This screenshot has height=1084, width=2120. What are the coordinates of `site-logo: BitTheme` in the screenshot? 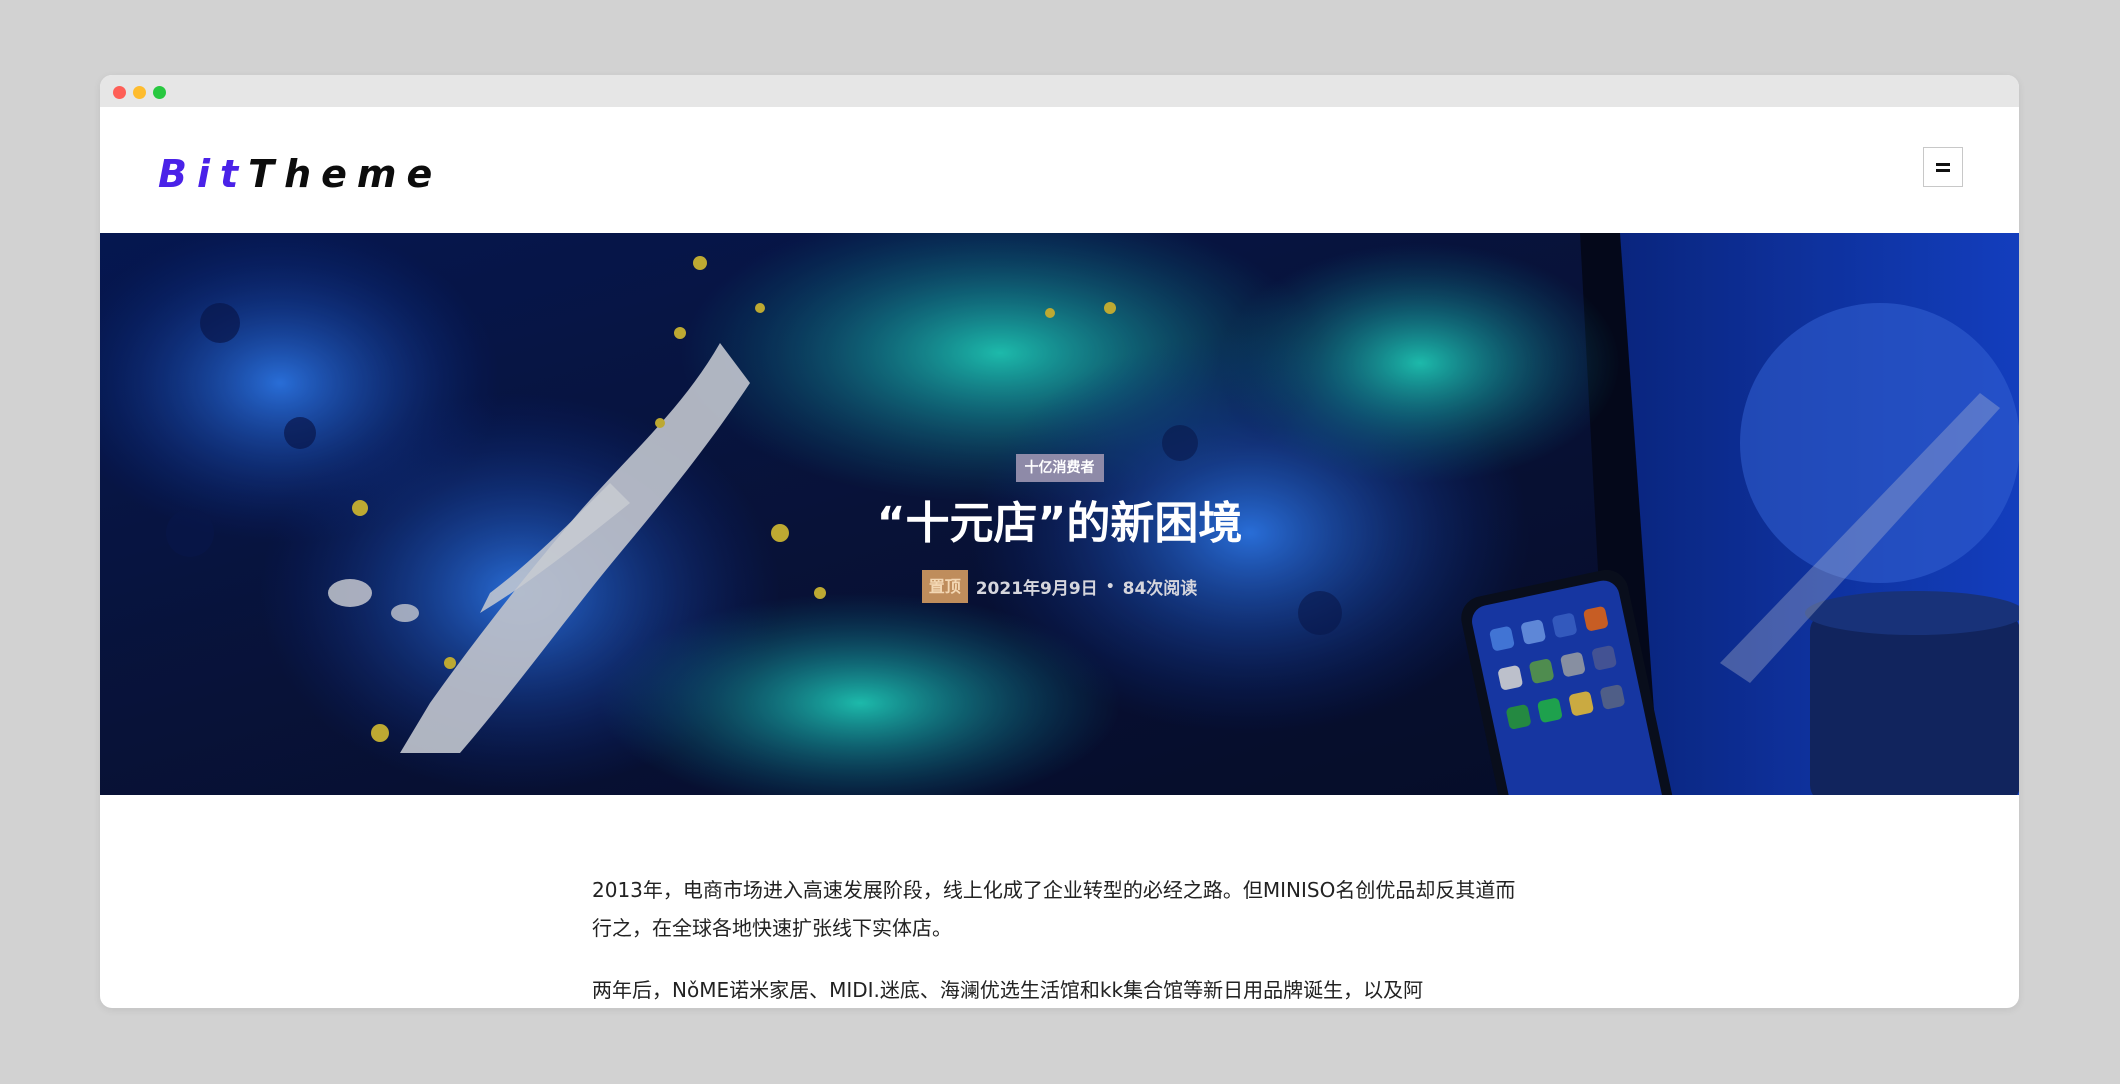 It's located at (300, 174).